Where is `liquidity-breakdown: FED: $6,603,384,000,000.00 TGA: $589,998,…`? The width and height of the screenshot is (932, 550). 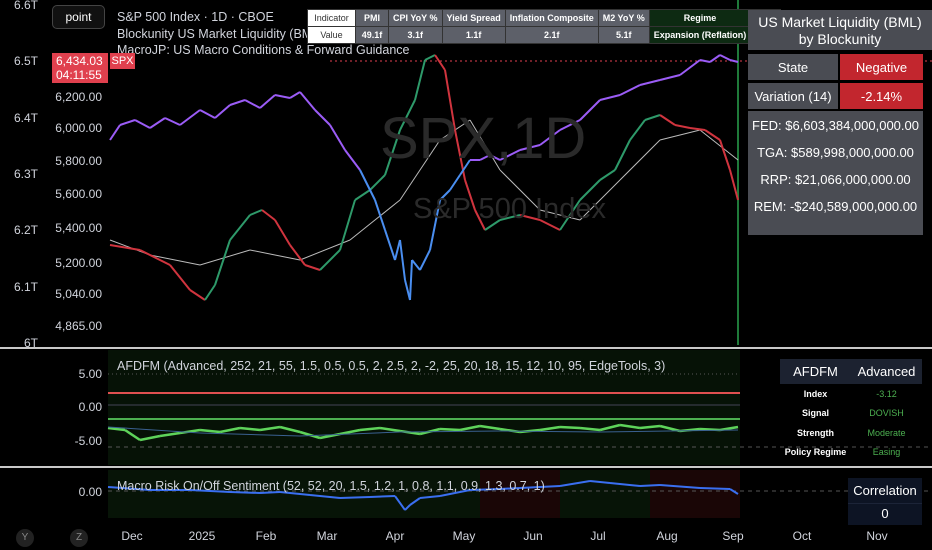 liquidity-breakdown: FED: $6,603,384,000,000.00 TGA: $589,998,… is located at coordinates (835, 173).